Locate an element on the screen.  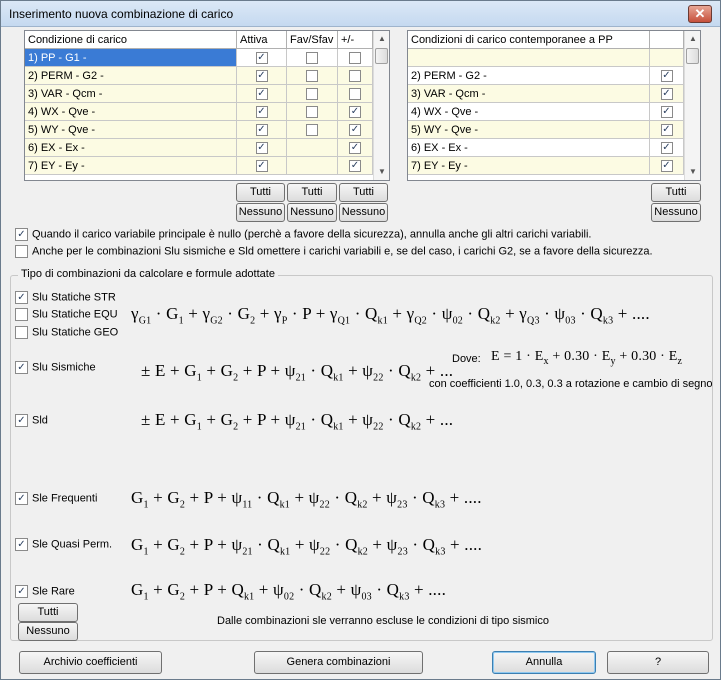
attiva-nessuno-button: Nessuno is located at coordinates (260, 212).